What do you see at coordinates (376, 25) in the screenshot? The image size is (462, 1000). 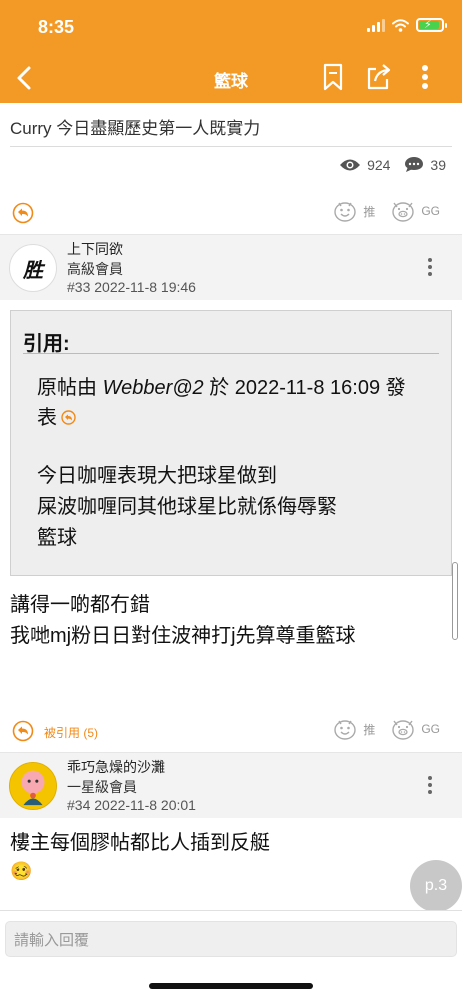 I see `cellular-signal-icon` at bounding box center [376, 25].